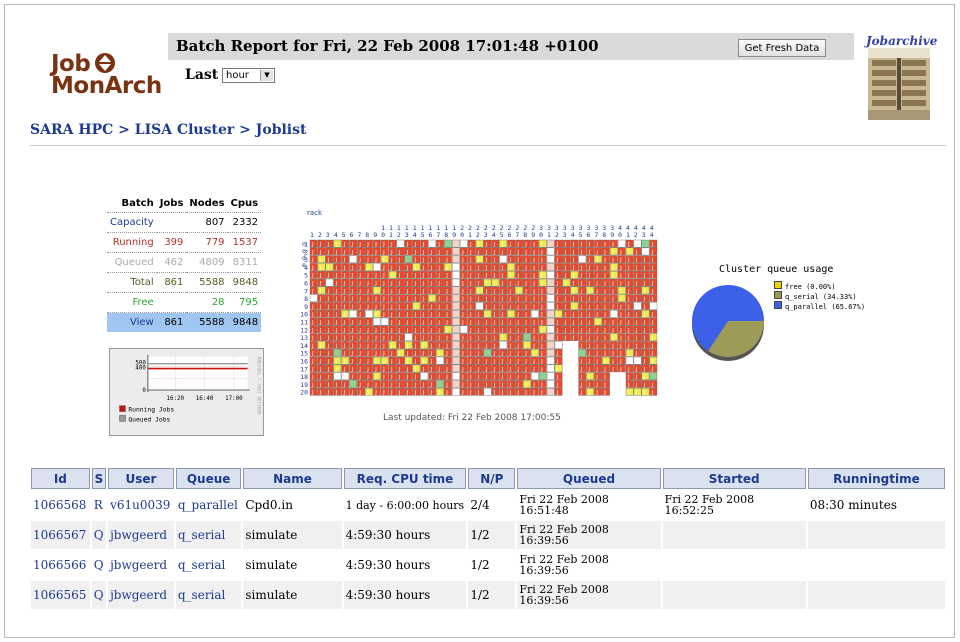 This screenshot has height=642, width=960. Describe the element at coordinates (782, 48) in the screenshot. I see `get-fresh-data-button: Get Fresh Data` at that location.